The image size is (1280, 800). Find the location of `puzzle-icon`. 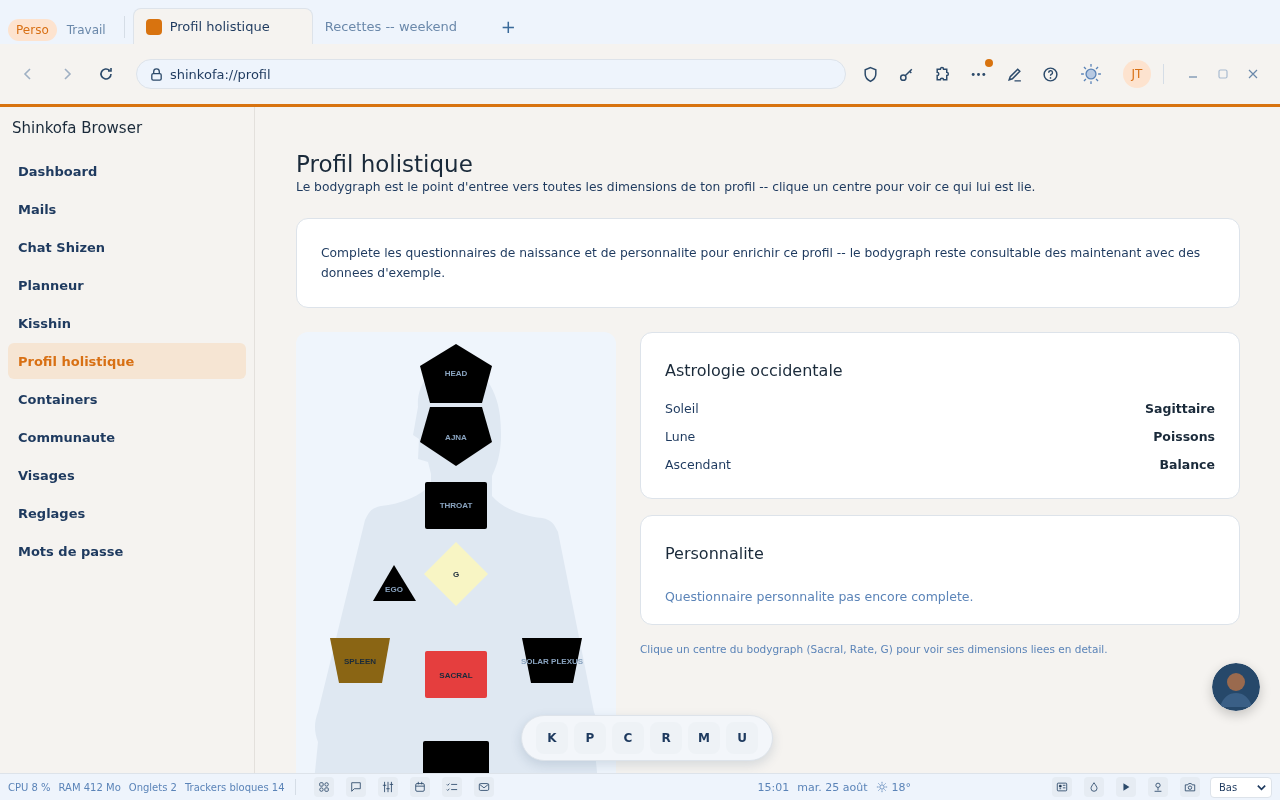

puzzle-icon is located at coordinates (942, 74).